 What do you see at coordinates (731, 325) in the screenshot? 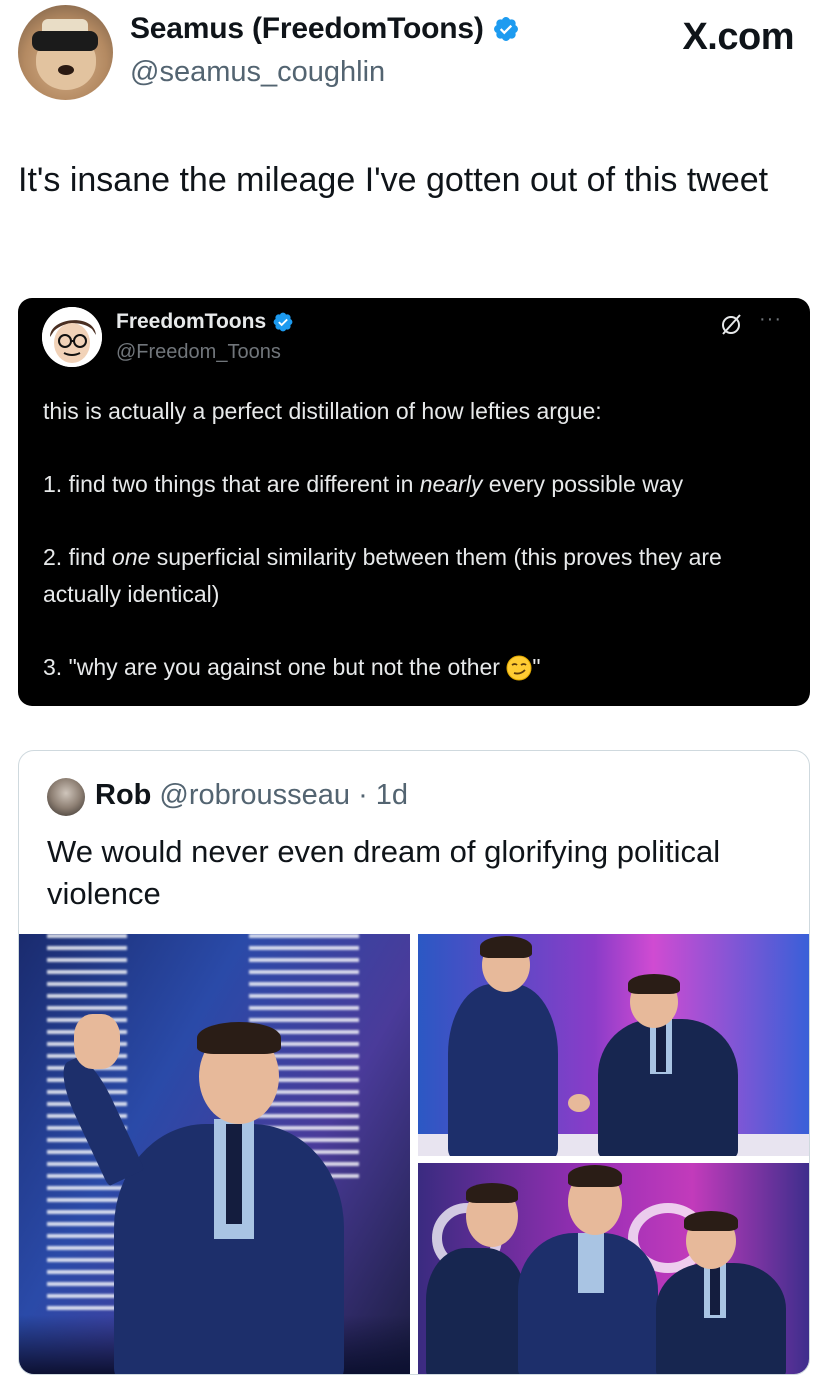
I see `grok-icon` at bounding box center [731, 325].